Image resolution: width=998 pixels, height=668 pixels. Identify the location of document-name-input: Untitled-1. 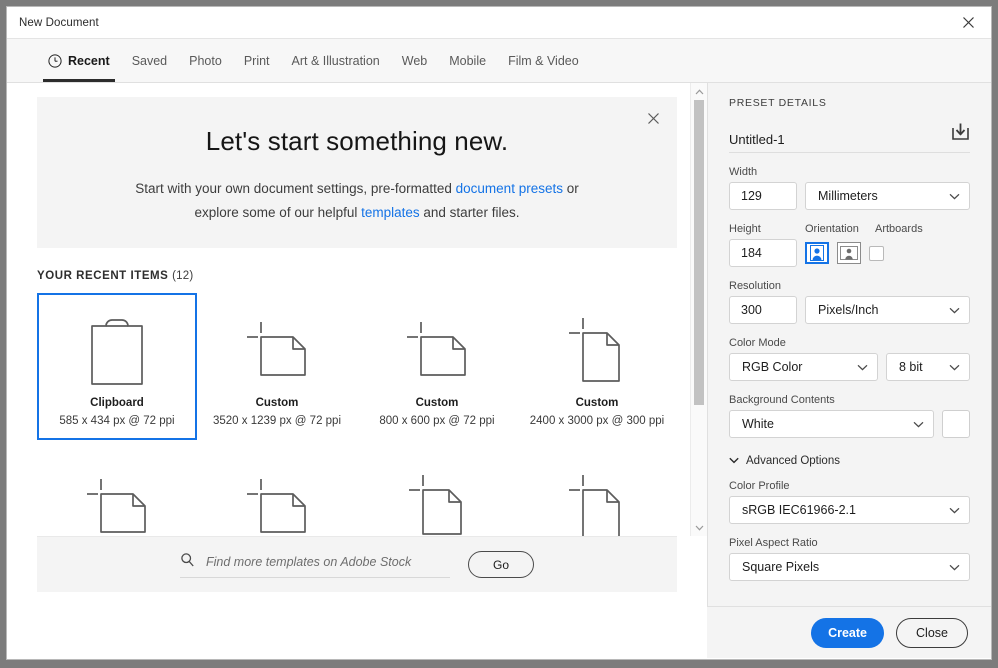
(757, 139).